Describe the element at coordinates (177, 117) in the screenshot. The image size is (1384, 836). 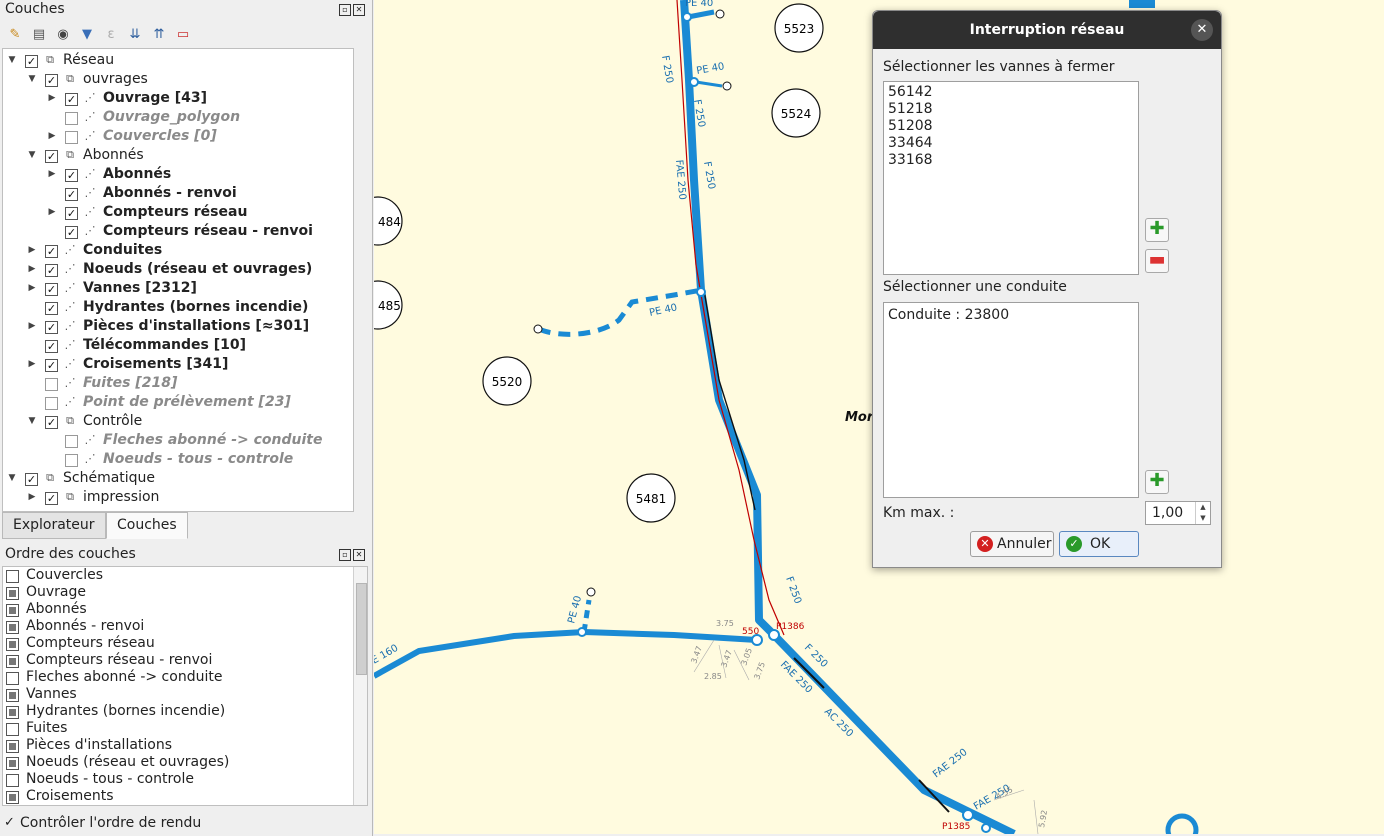
I see `layer-tree-item: ⋰ Ouvrage_polygon` at that location.